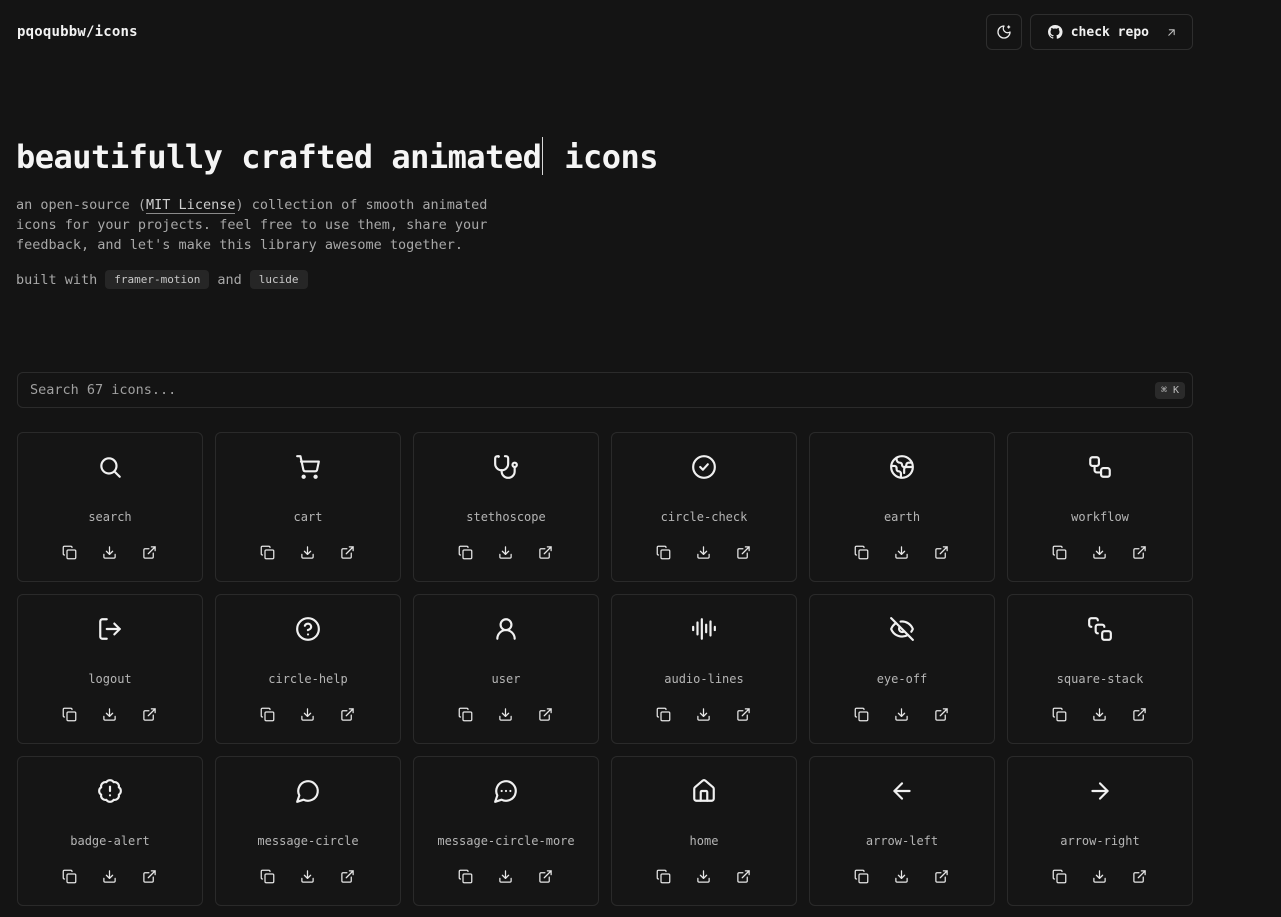 The image size is (1281, 917). What do you see at coordinates (1100, 831) in the screenshot?
I see `icon-card: arrow-right` at bounding box center [1100, 831].